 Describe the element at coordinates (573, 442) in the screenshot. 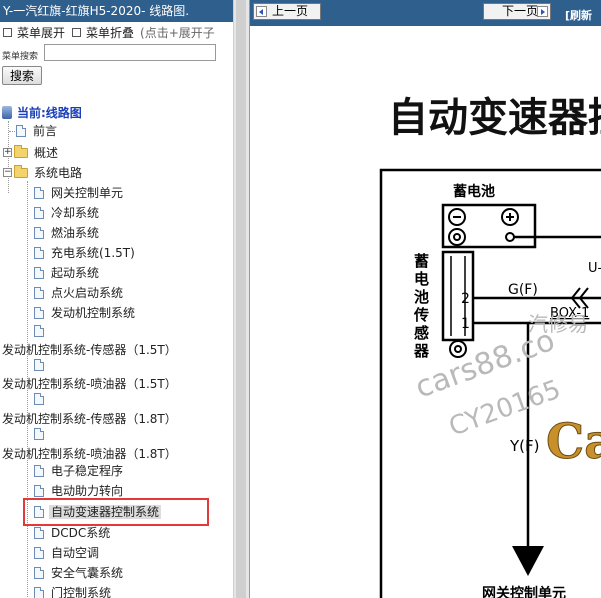

I see `watermark-logo: Ca` at that location.